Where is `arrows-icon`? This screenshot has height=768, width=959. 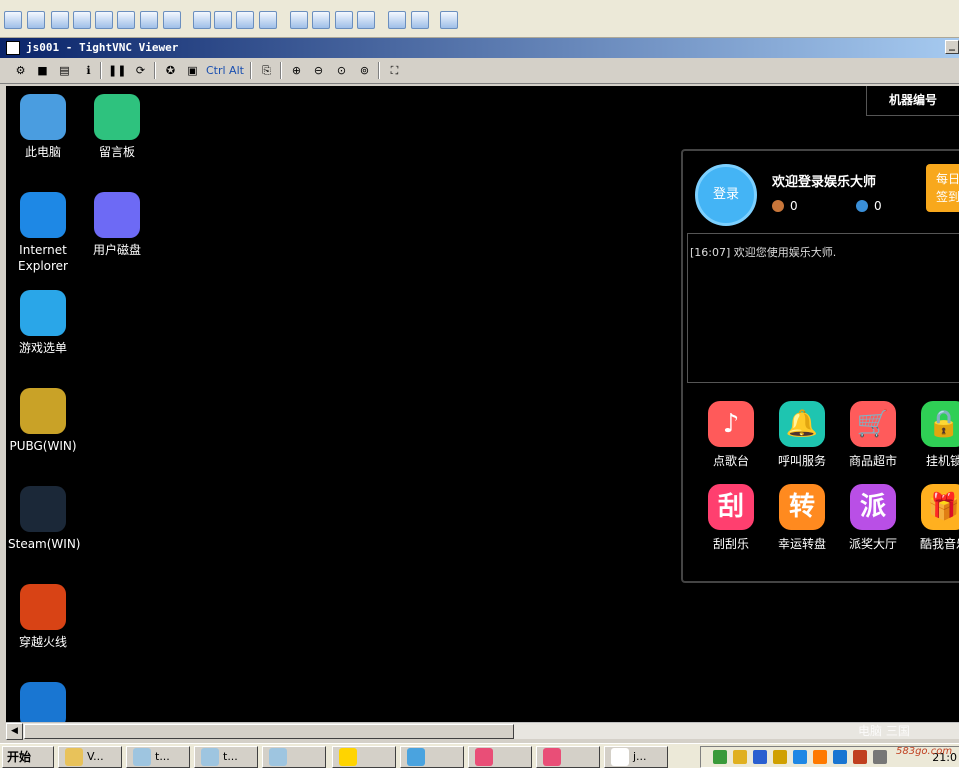
arrows-icon is located at coordinates (82, 20).